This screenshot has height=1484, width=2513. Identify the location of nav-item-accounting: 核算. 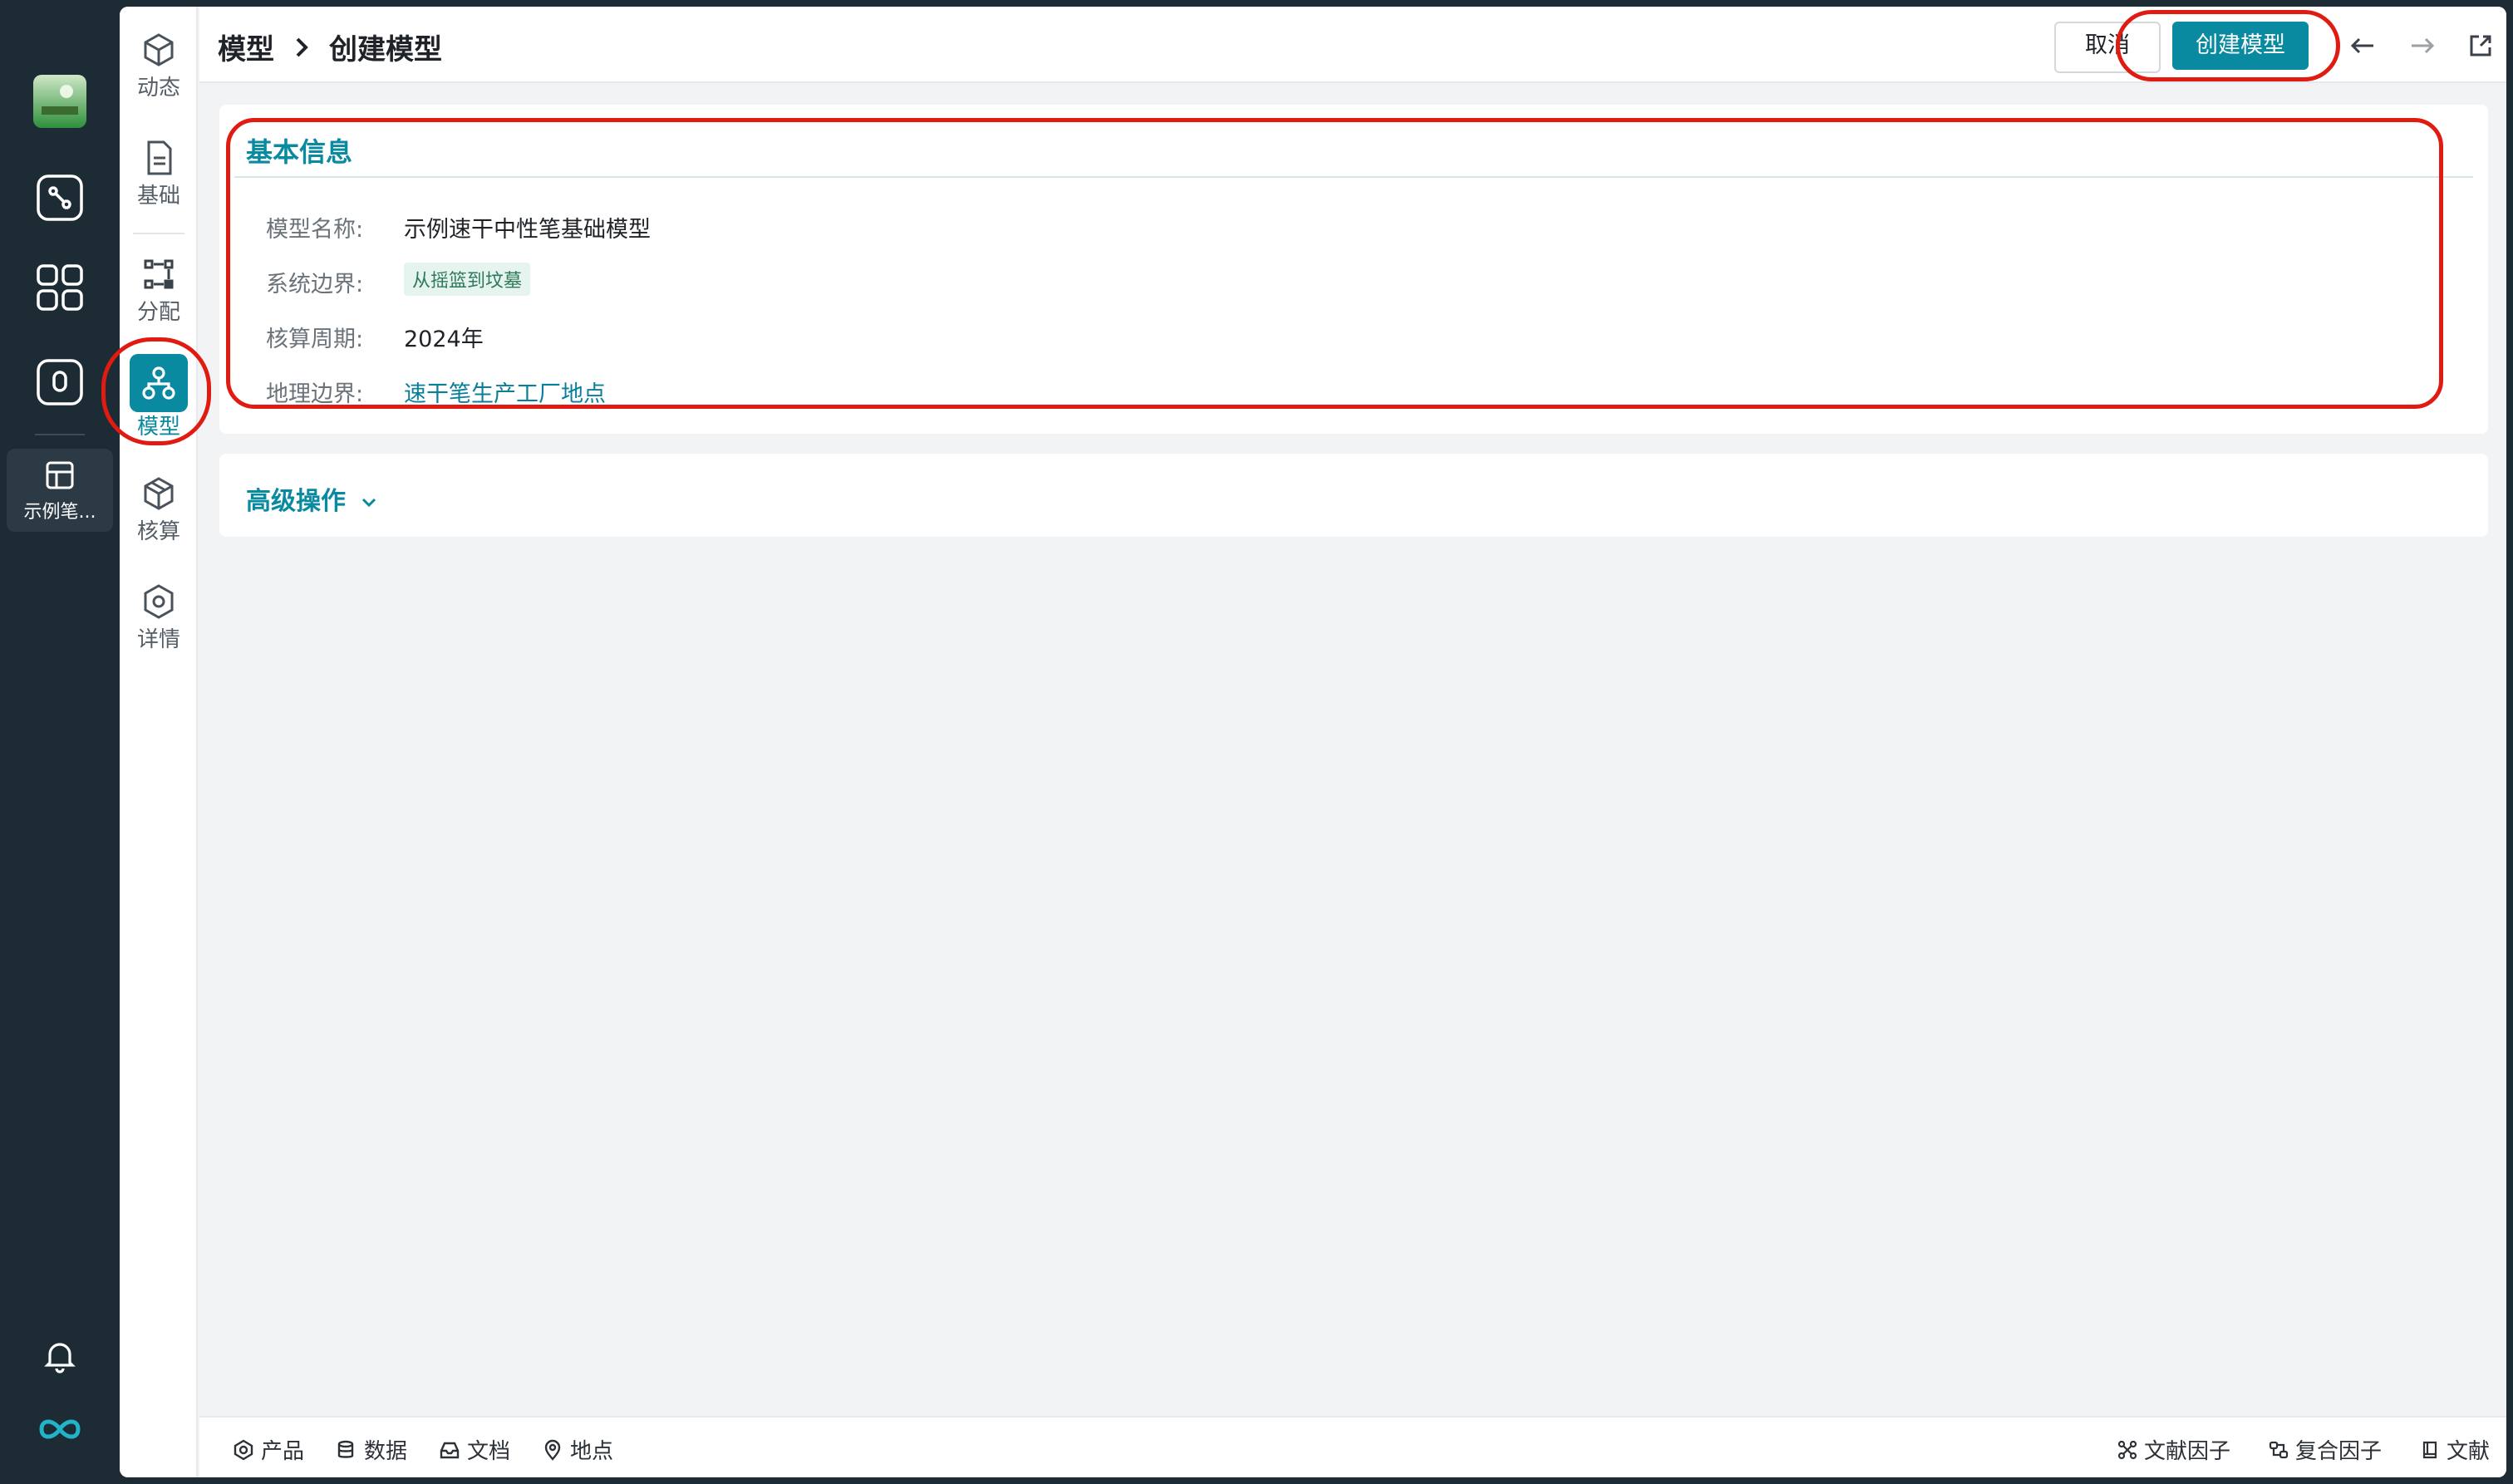
(159, 509).